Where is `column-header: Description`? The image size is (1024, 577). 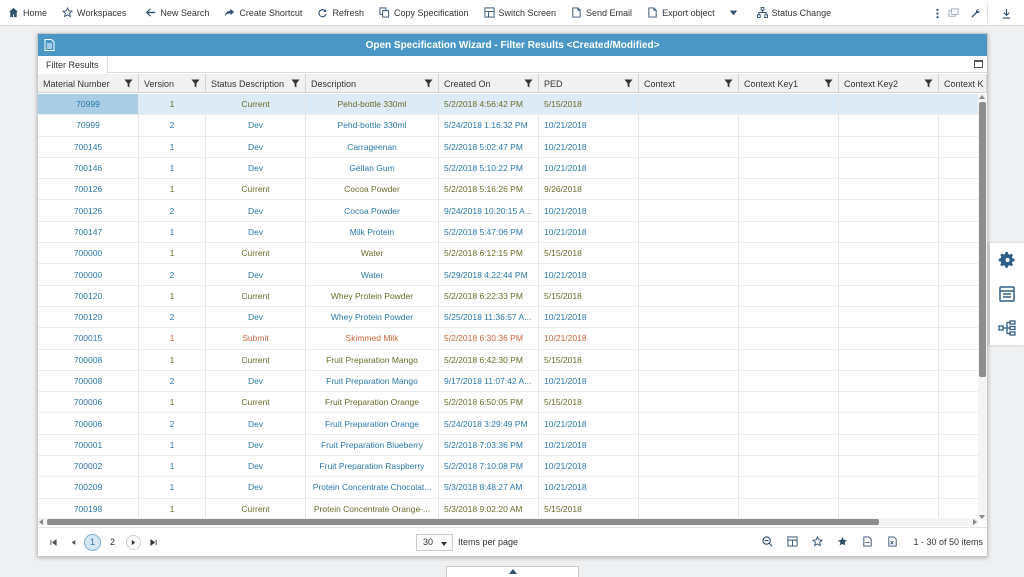 column-header: Description is located at coordinates (372, 83).